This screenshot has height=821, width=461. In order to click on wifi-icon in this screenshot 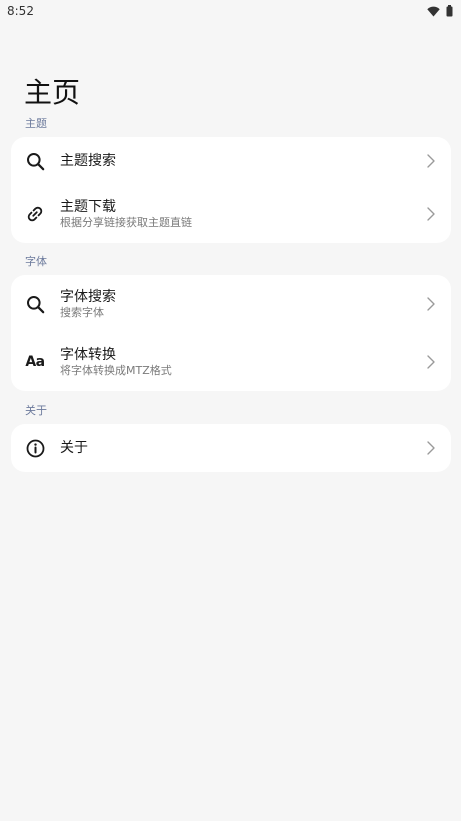, I will do `click(433, 11)`.